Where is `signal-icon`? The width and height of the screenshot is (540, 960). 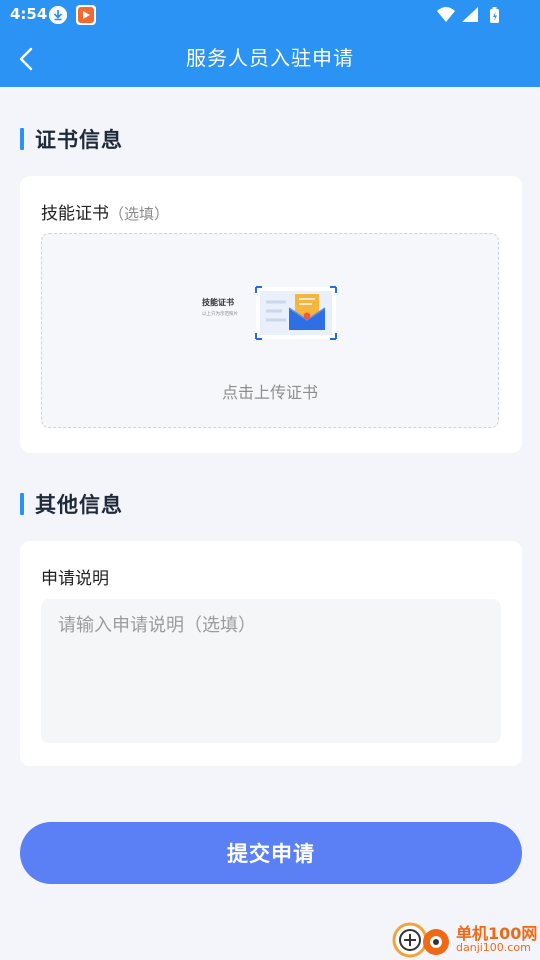 signal-icon is located at coordinates (470, 14).